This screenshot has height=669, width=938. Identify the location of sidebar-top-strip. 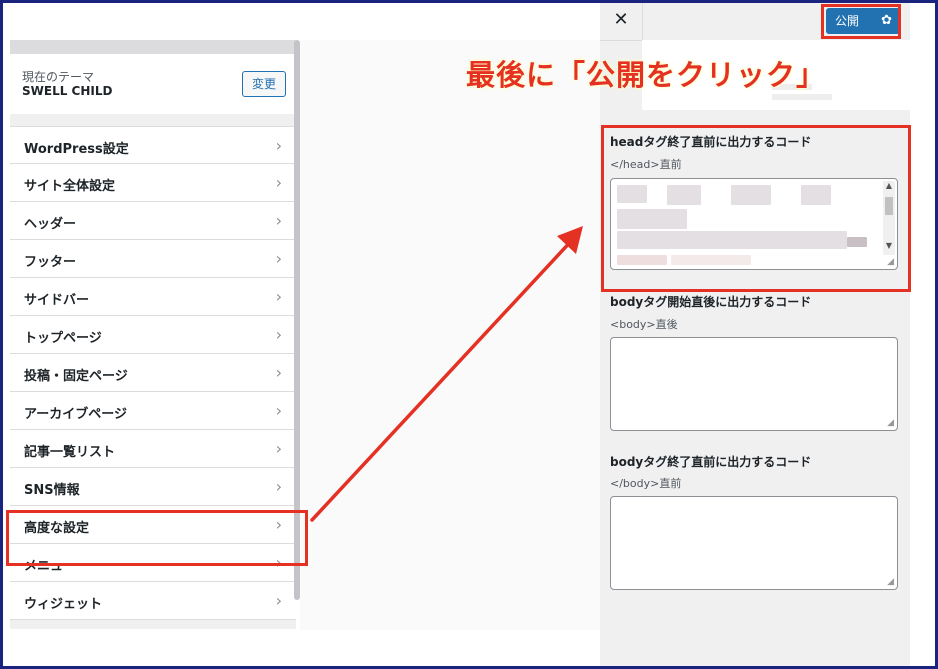
(153, 47).